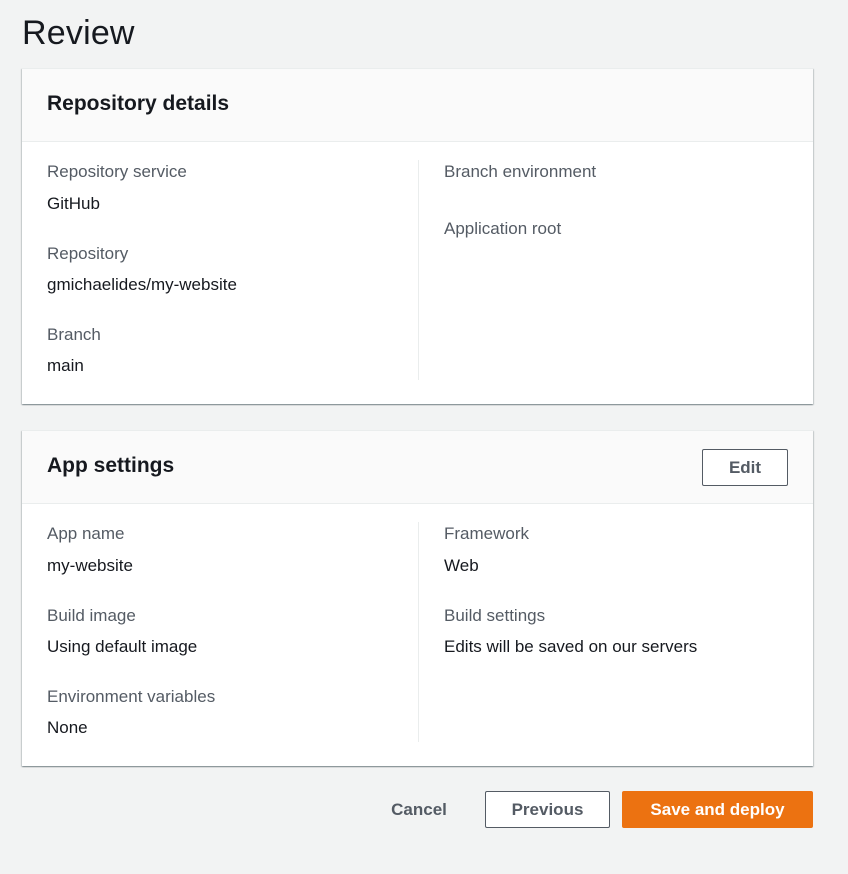 This screenshot has width=848, height=874. What do you see at coordinates (745, 467) in the screenshot?
I see `edit-button: Edit` at bounding box center [745, 467].